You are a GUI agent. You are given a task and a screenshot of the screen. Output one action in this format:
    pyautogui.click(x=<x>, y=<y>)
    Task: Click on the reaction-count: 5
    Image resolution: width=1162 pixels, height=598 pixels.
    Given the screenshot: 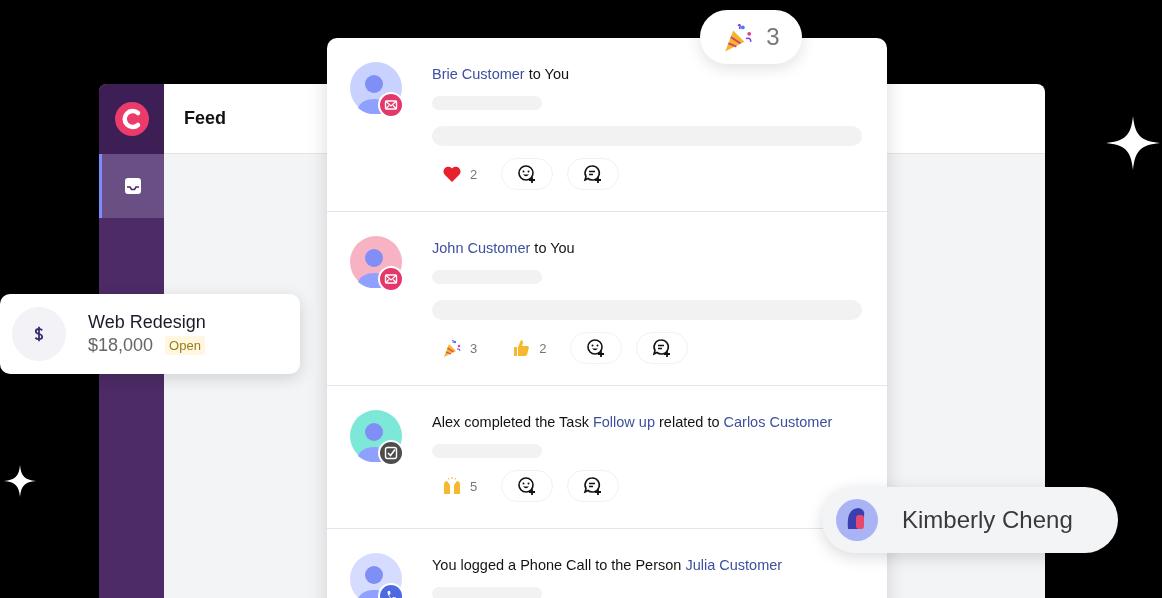 What is the action you would take?
    pyautogui.click(x=474, y=486)
    